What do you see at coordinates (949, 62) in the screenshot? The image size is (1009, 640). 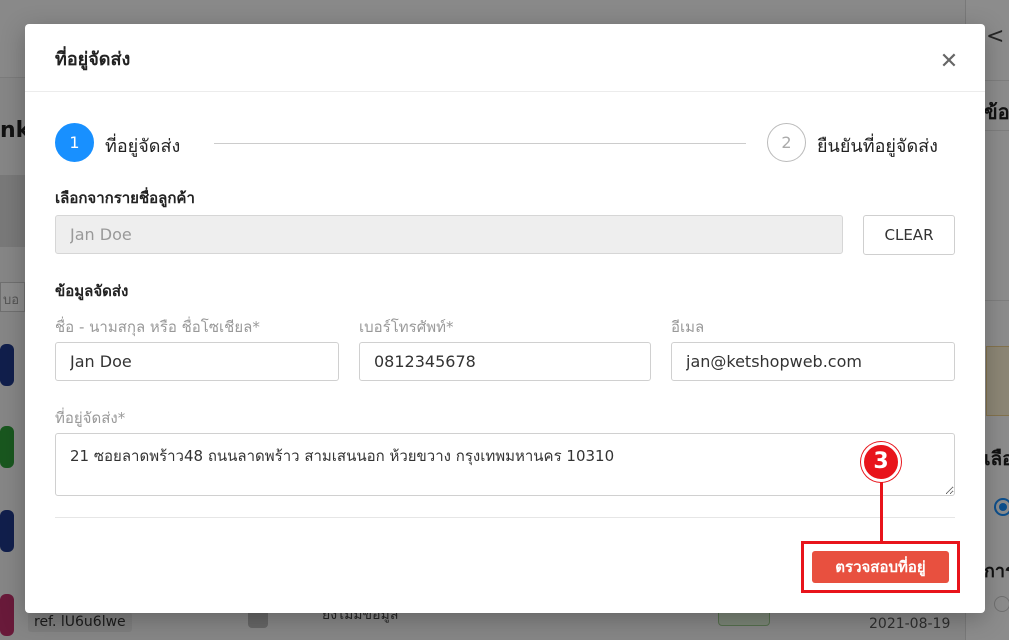 I see `close-icon: ✕` at bounding box center [949, 62].